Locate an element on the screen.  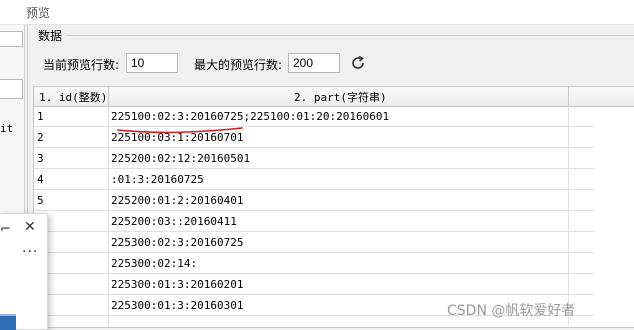
table-header: 1. id(整数) 2. part(字符串) is located at coordinates (334, 97).